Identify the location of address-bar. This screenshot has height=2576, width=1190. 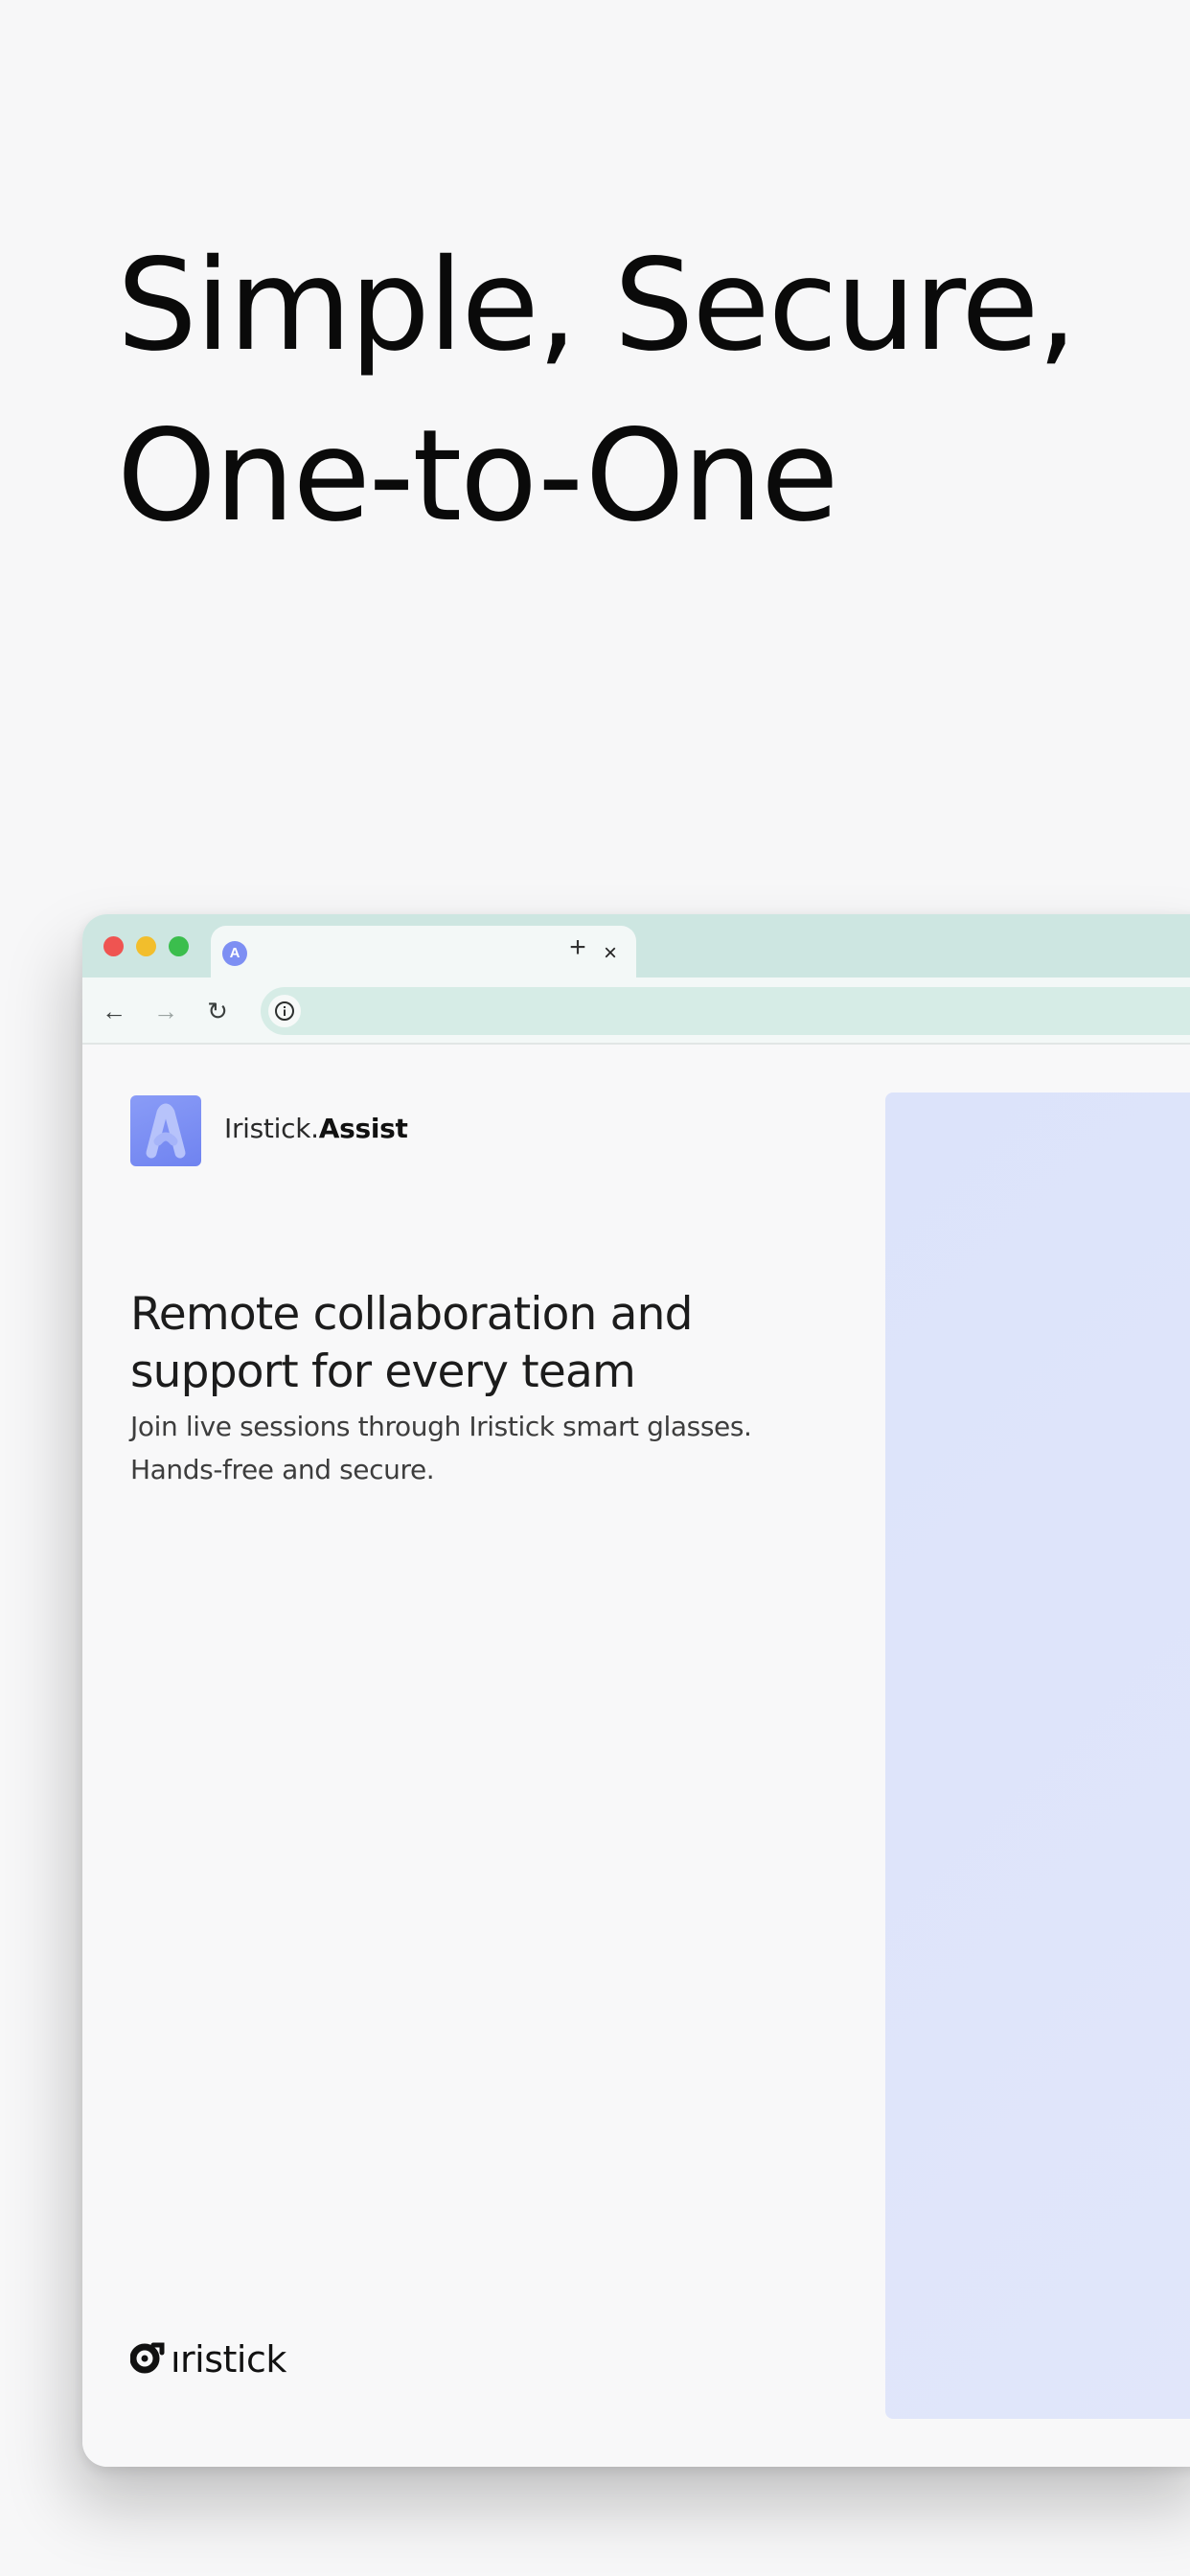
(726, 1011).